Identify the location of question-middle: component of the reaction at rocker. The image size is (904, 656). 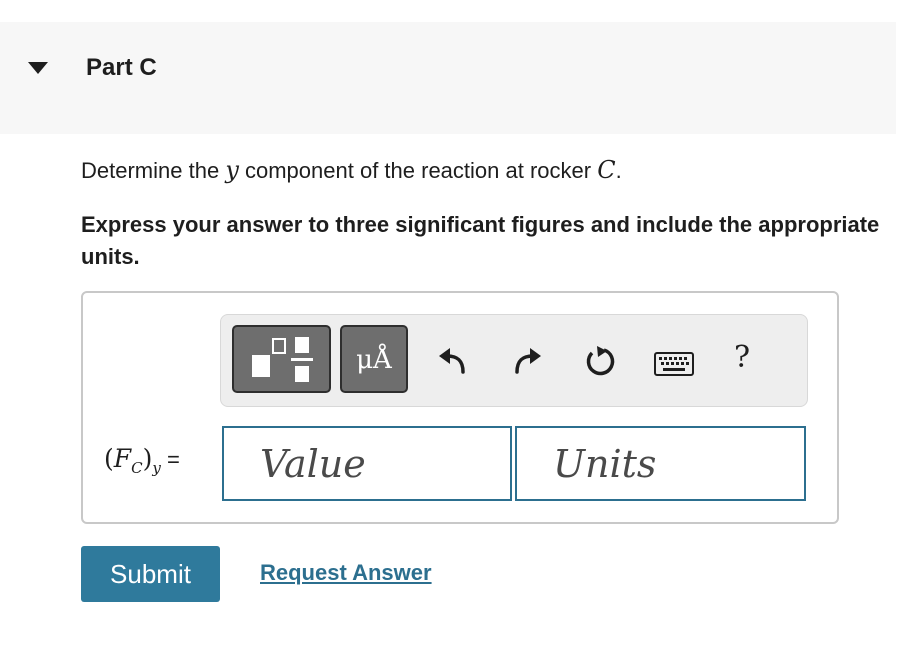
(418, 170).